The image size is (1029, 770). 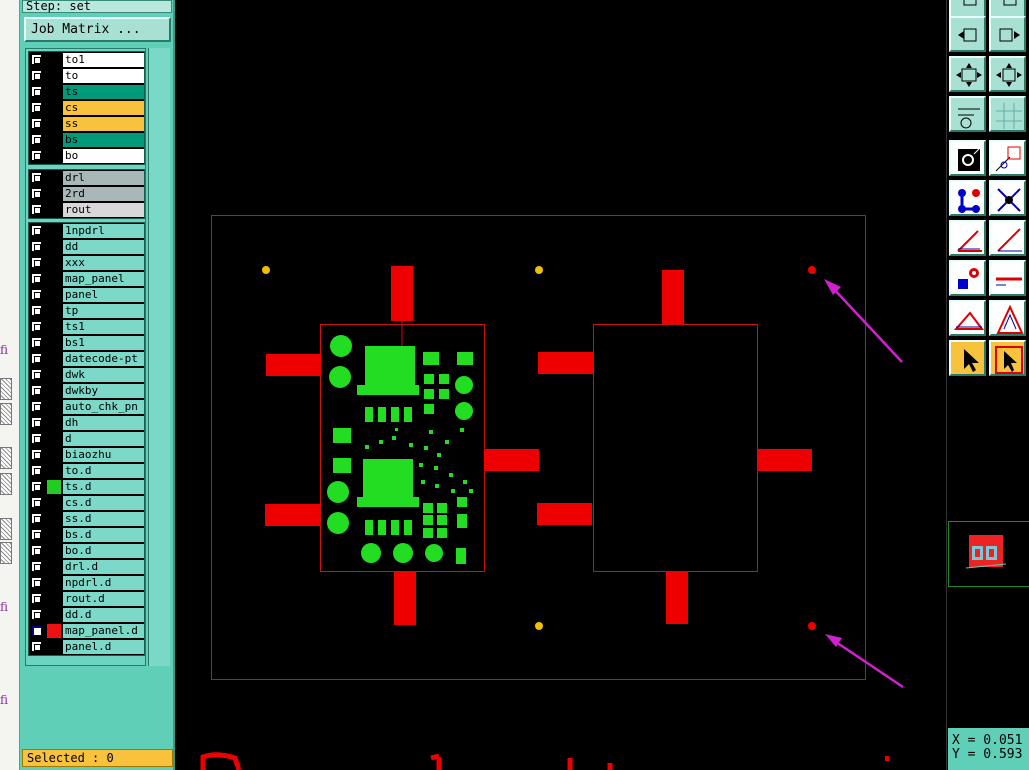 I want to click on layer-name: bs1, so click(x=103, y=343).